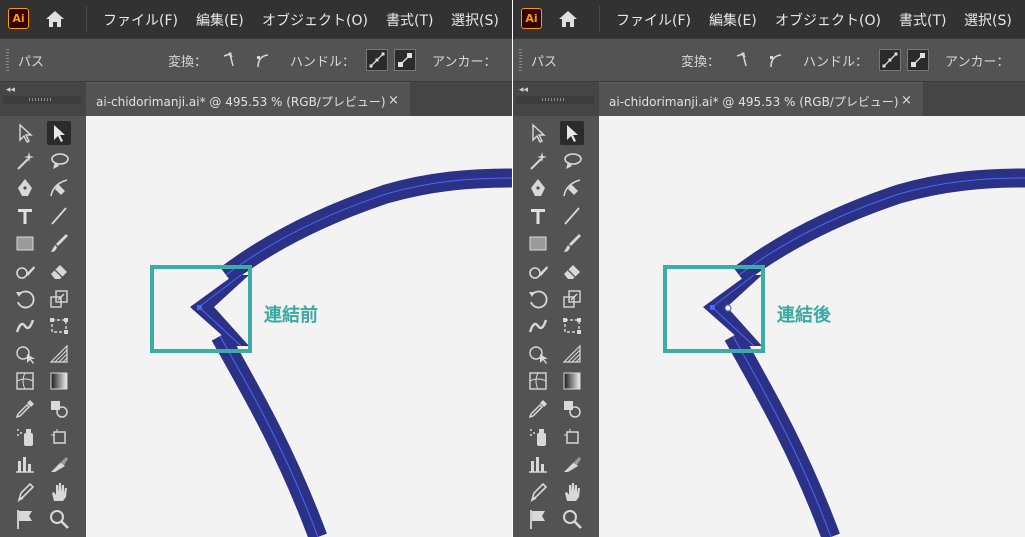  I want to click on pane-divider, so click(512, 268).